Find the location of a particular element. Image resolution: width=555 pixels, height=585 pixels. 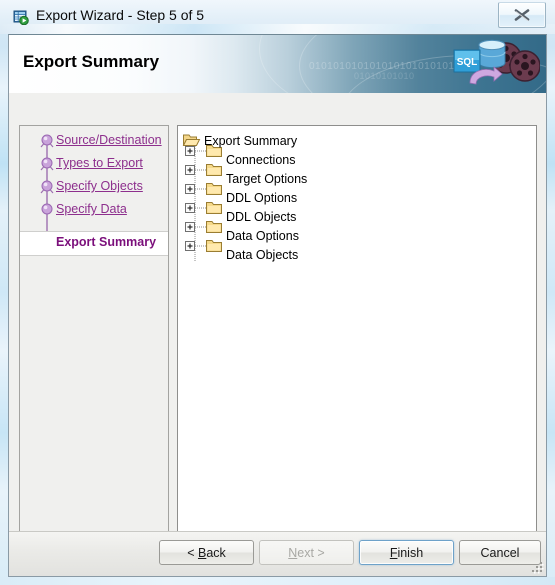

tree-root-label: Export Summary is located at coordinates (250, 141).